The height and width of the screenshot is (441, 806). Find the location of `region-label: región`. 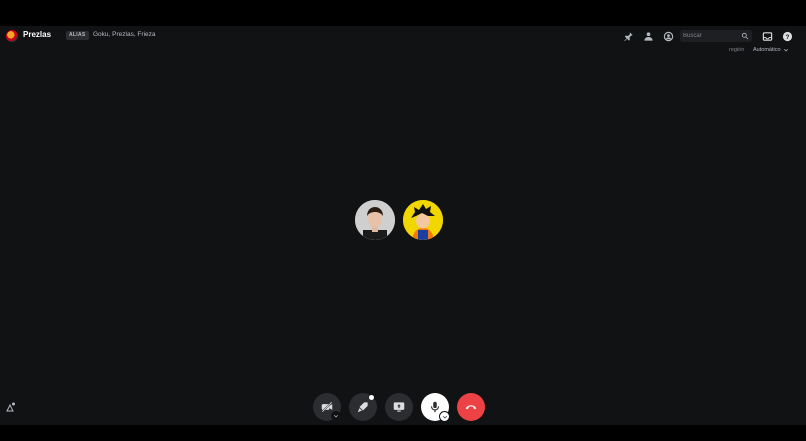

region-label: región is located at coordinates (737, 50).